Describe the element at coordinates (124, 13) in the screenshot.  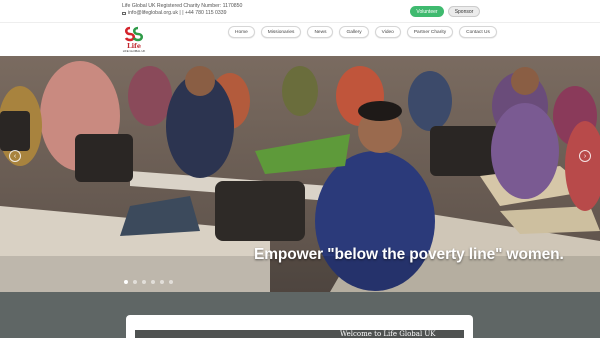
I see `envelope-icon` at that location.